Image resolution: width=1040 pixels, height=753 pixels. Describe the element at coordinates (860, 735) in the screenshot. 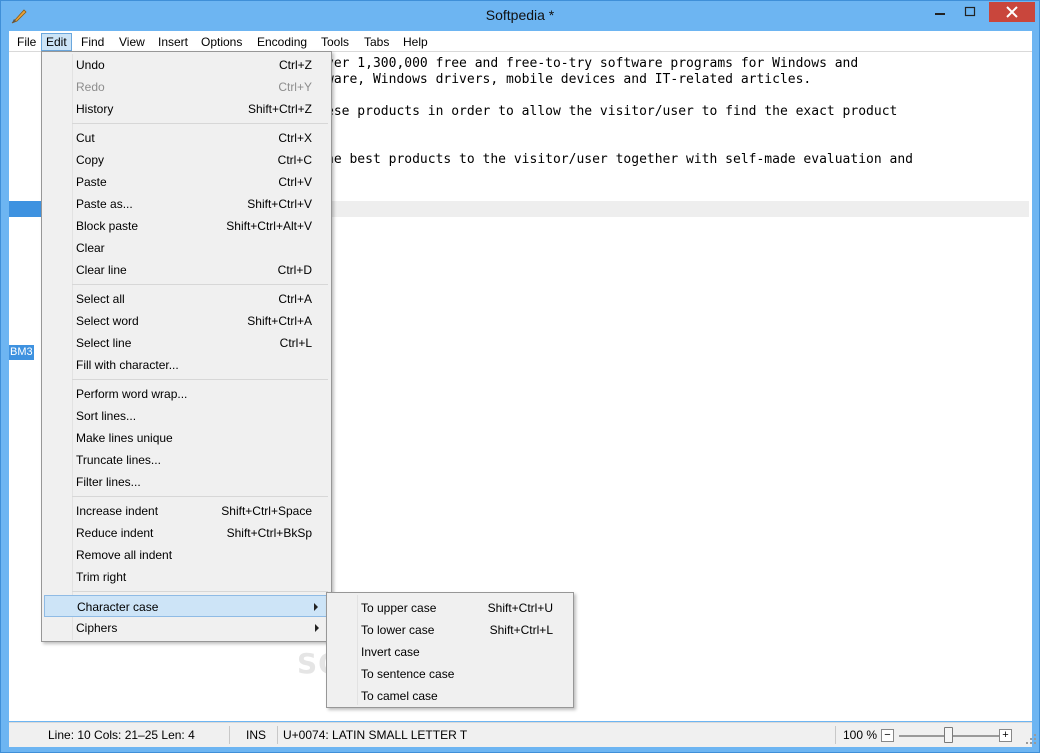

I see `zoom-level: 100 %` at that location.